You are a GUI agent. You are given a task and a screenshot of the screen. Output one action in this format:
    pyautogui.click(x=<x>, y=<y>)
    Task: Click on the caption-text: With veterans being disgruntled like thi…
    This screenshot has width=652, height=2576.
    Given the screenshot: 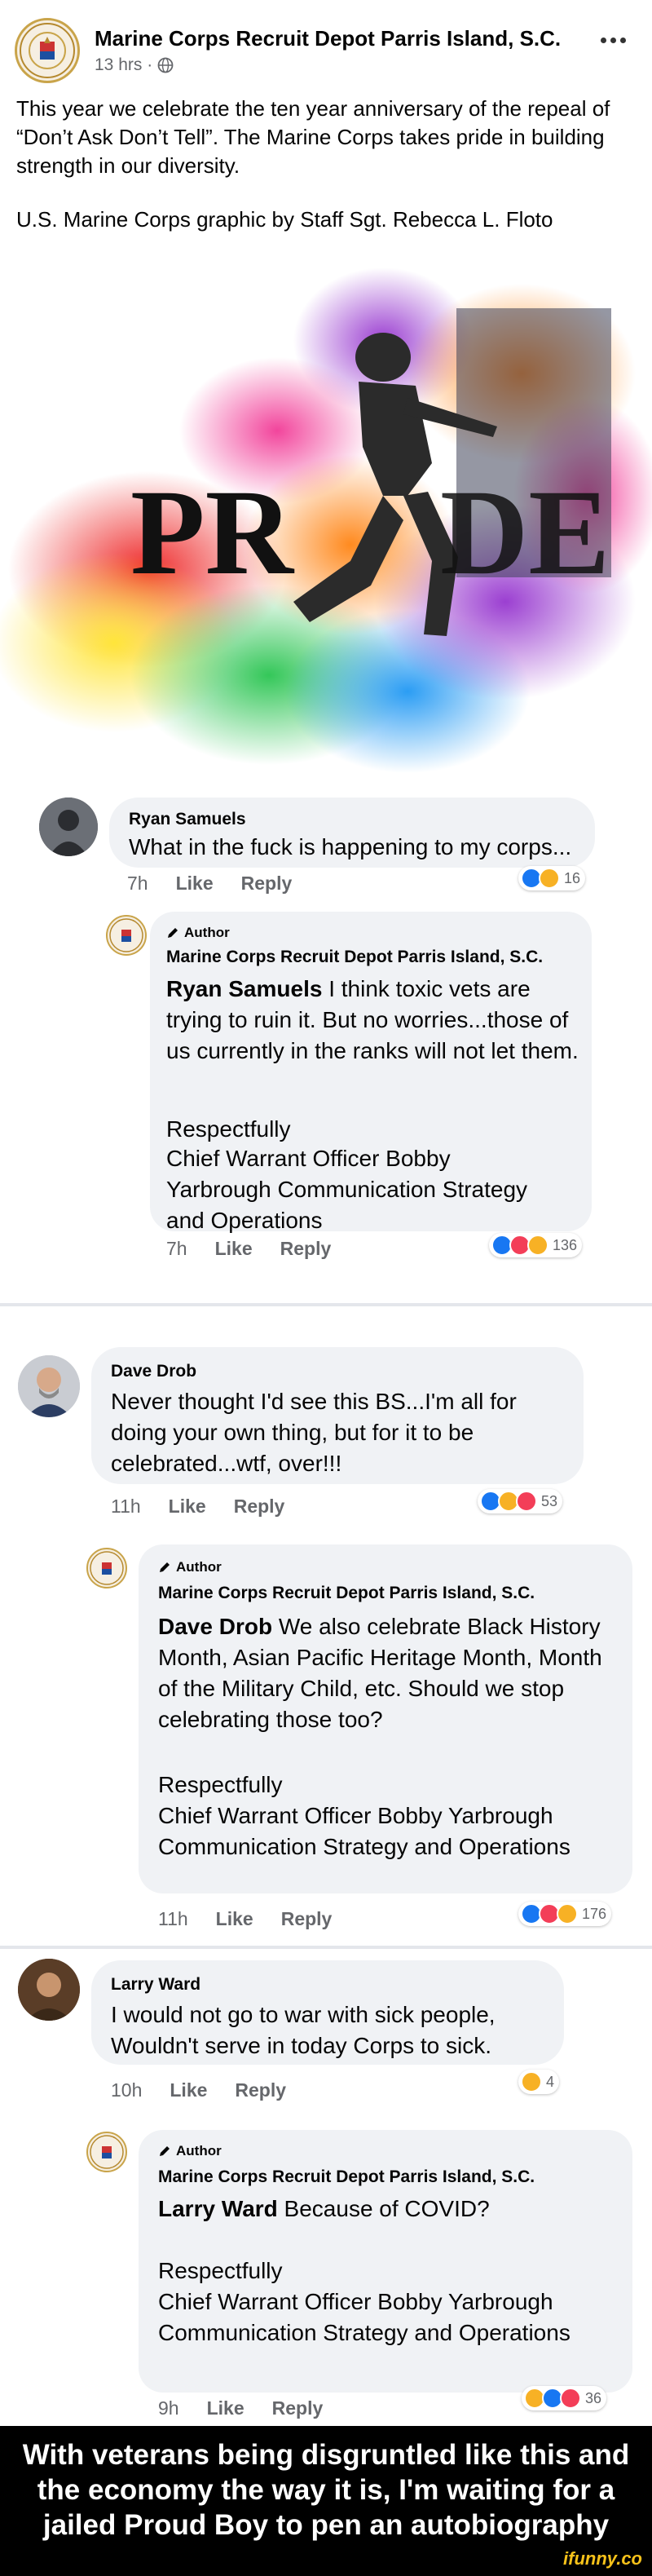 What is the action you would take?
    pyautogui.click(x=326, y=2490)
    